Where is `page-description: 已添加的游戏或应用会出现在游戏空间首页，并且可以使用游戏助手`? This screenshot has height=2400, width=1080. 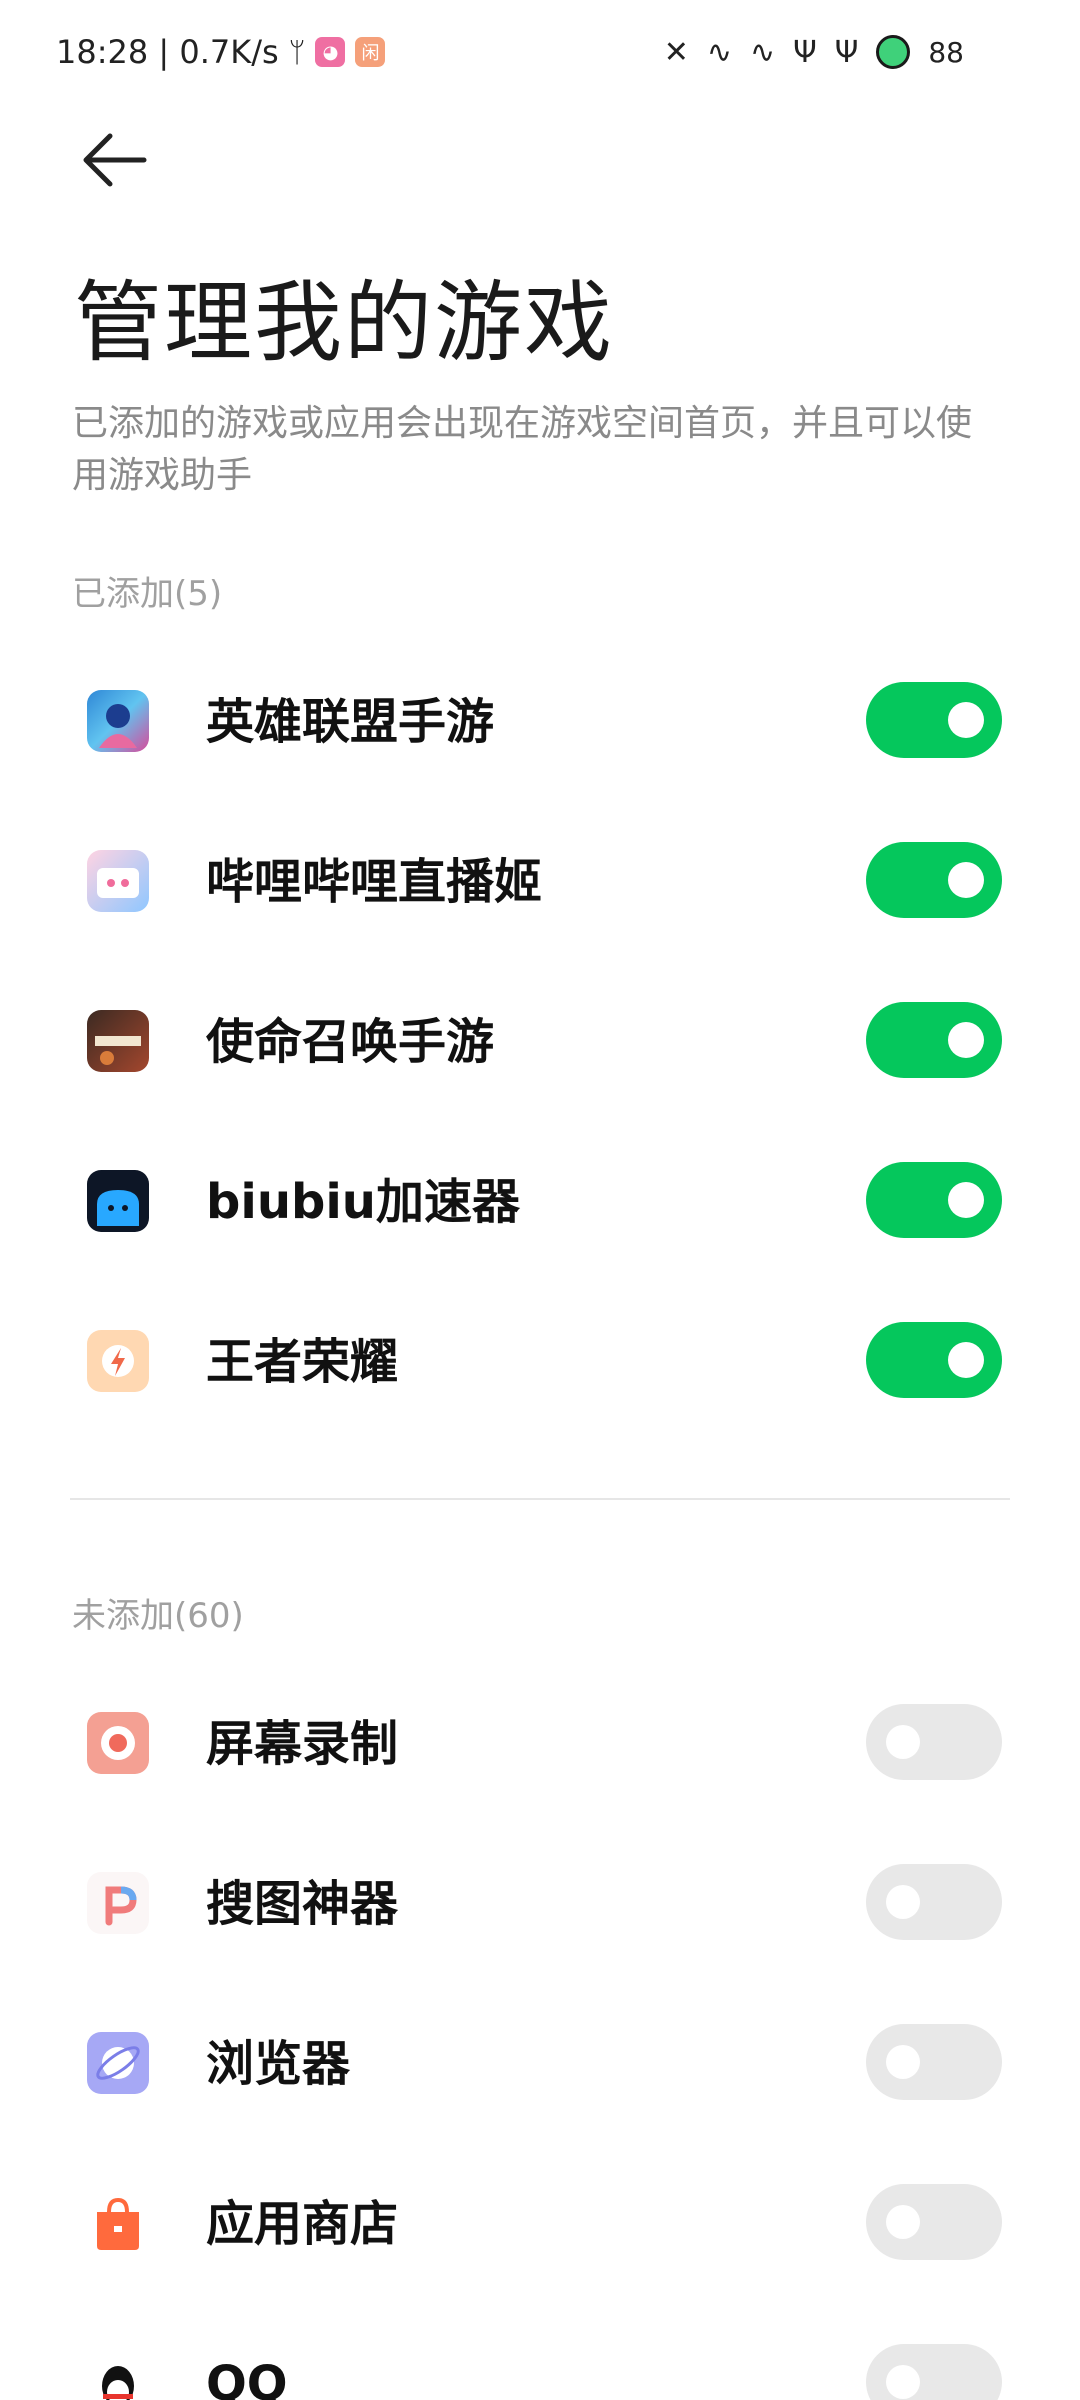 page-description: 已添加的游戏或应用会出现在游戏空间首页，并且可以使用游戏助手 is located at coordinates (522, 449).